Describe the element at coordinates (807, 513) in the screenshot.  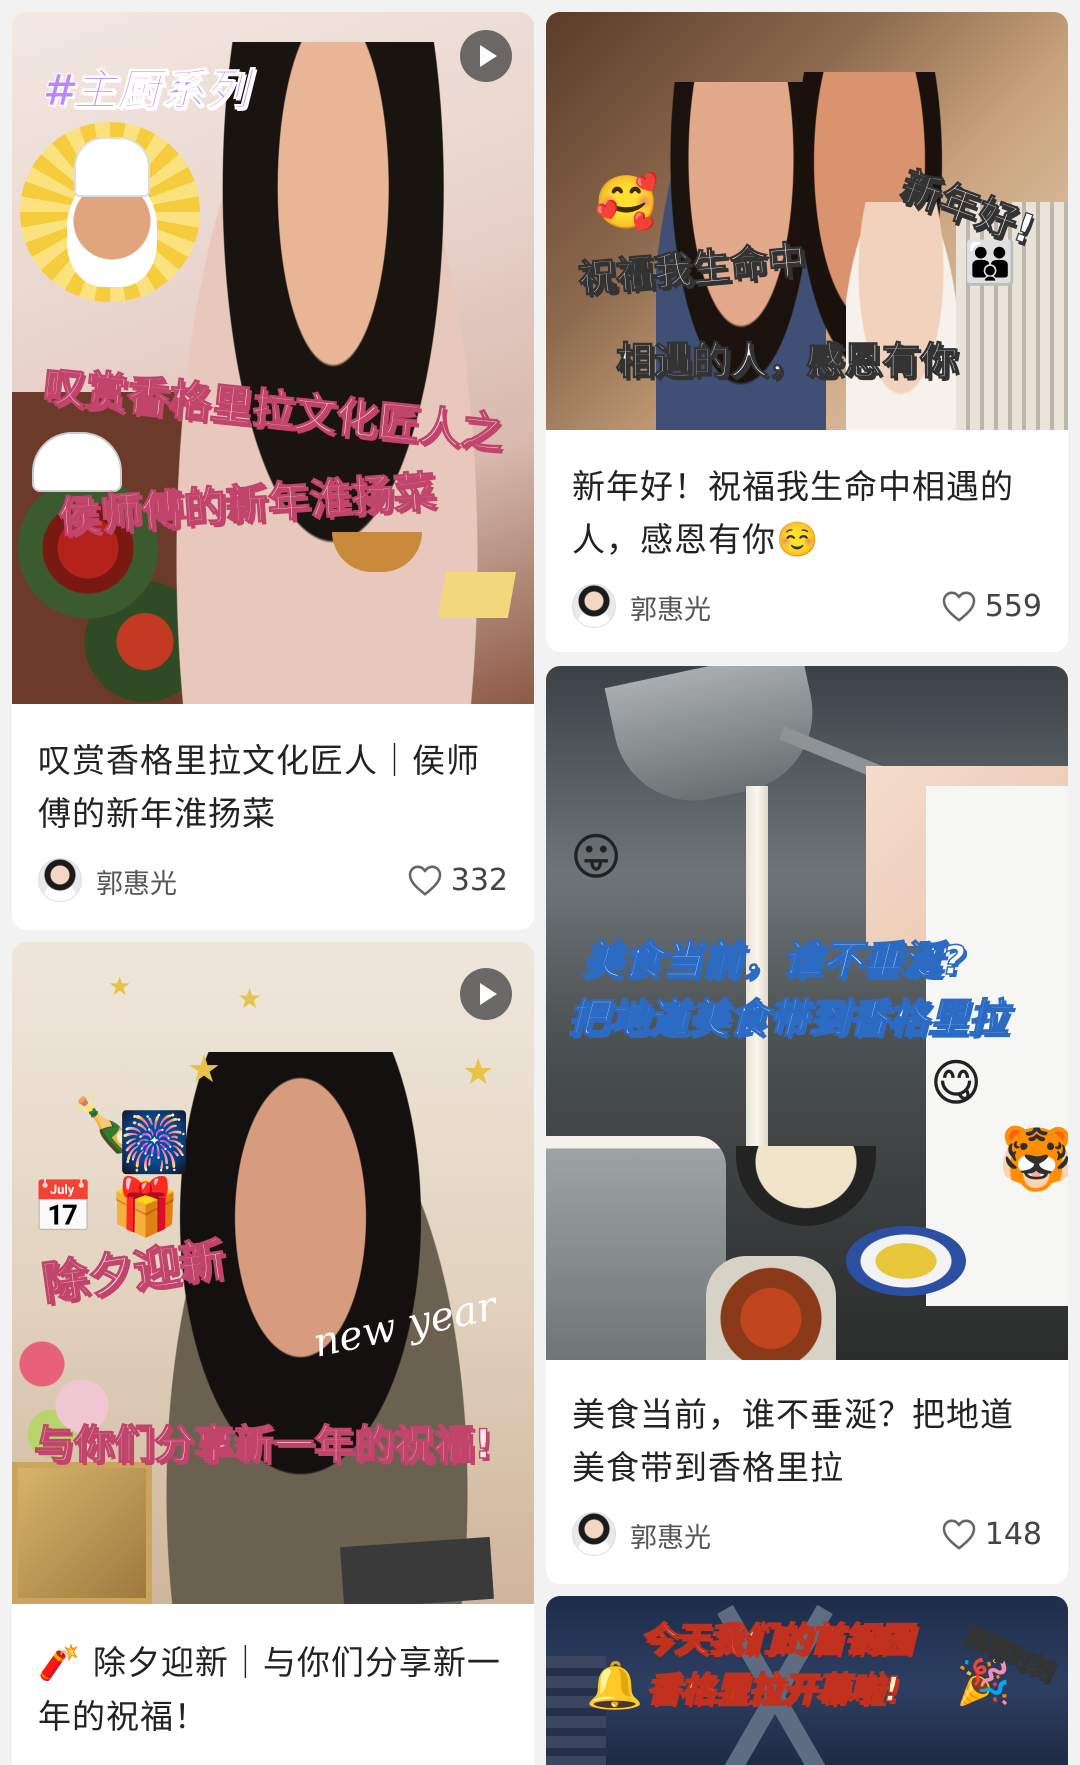
I see `post-title: 新年好！祝福我生命中相遇的人，感恩有你☺️` at that location.